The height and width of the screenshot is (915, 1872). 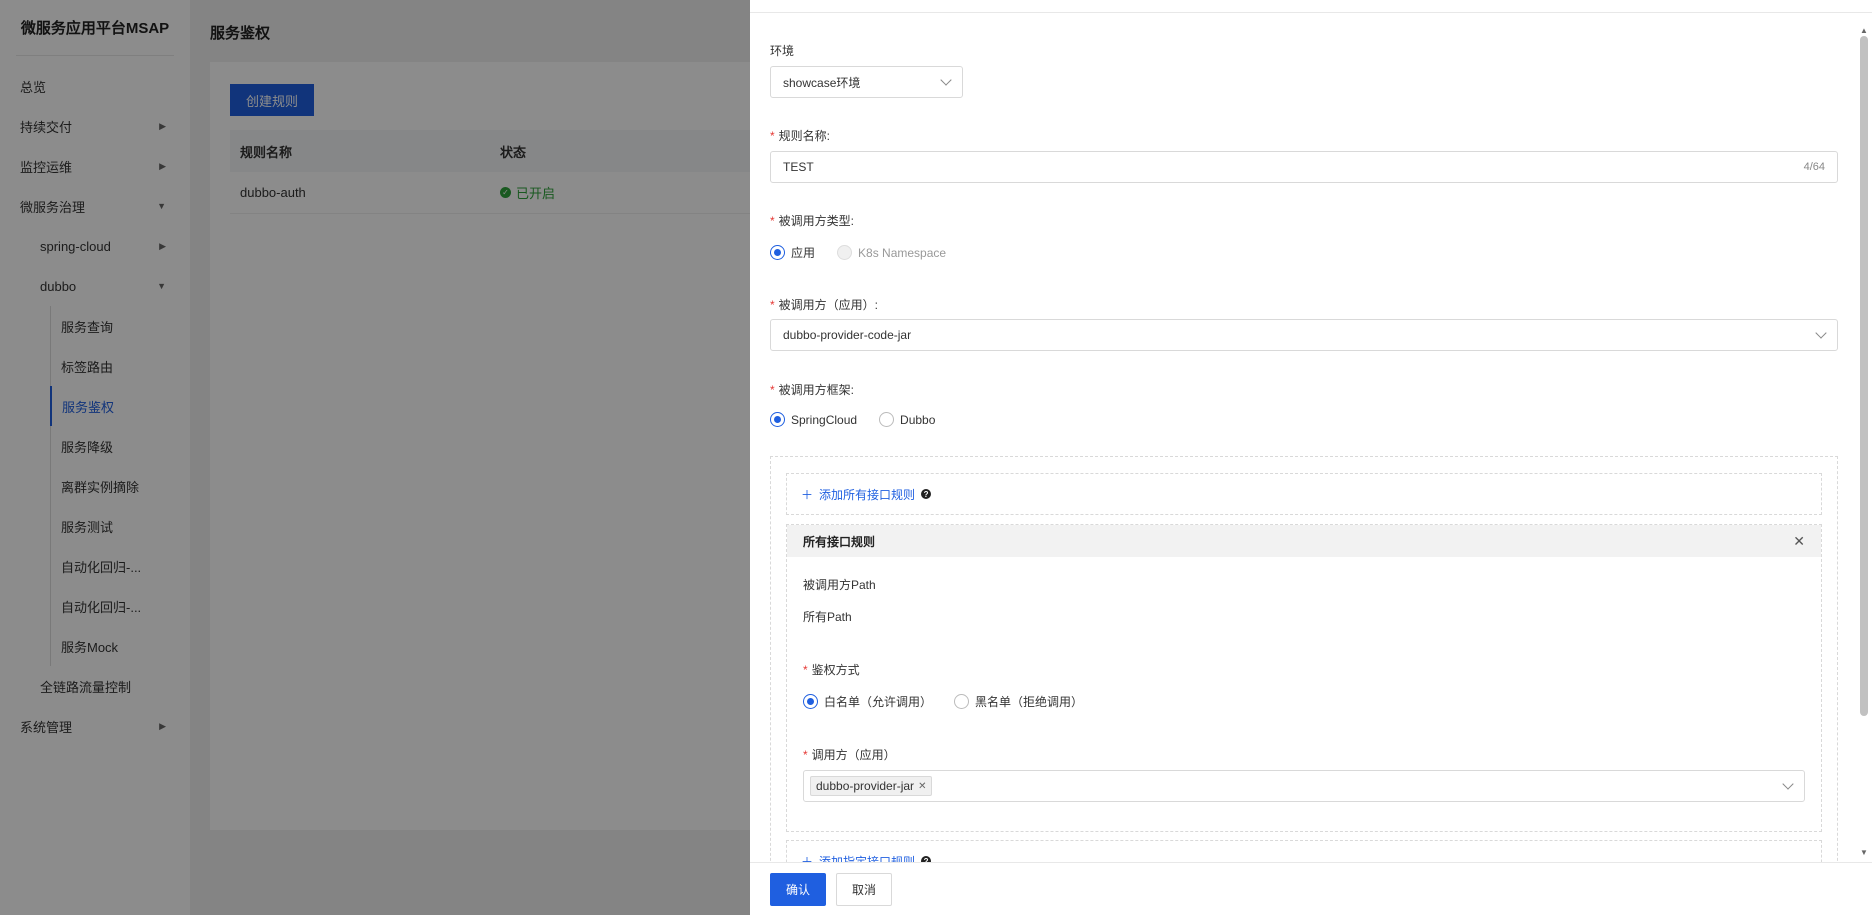 What do you see at coordinates (800, 136) in the screenshot?
I see `rule-name-label: * 规则名称:` at bounding box center [800, 136].